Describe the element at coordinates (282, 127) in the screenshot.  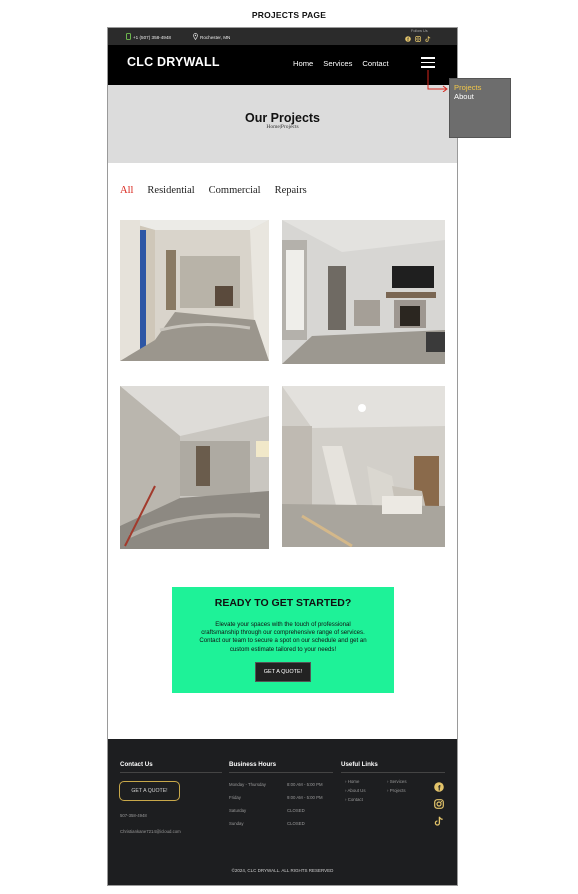
I see `breadcrumb: Home|Projects` at that location.